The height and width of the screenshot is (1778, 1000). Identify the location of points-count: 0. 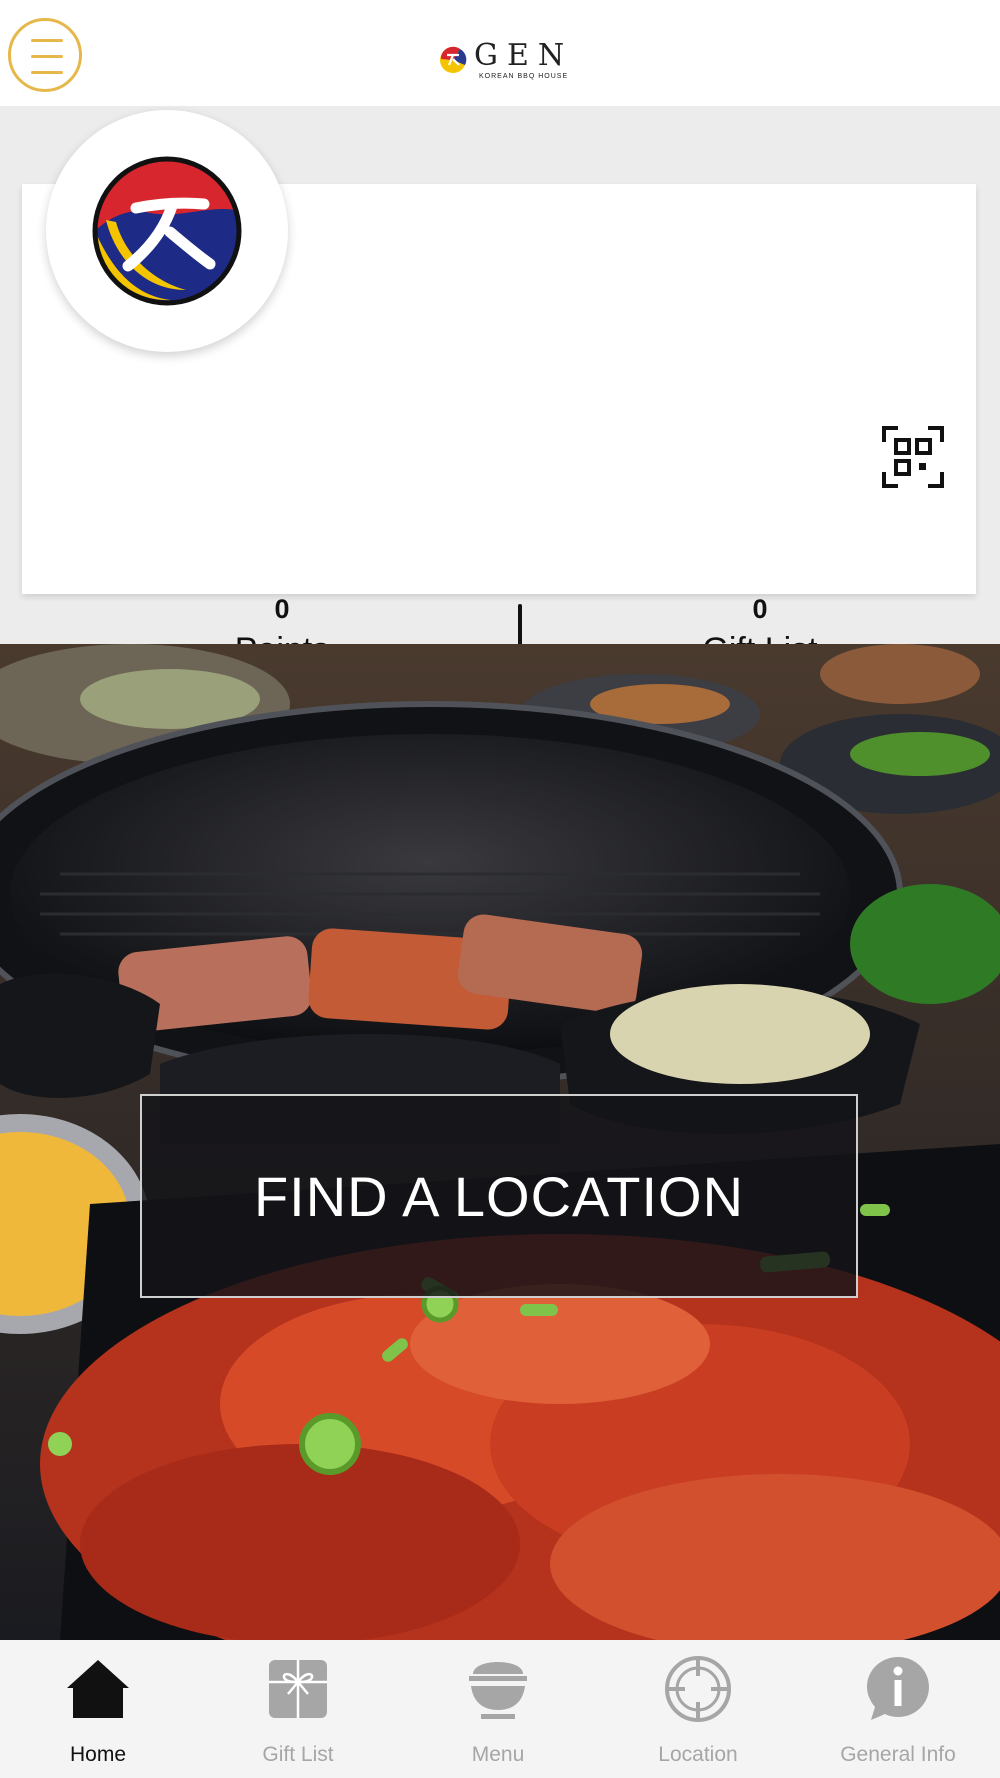
(282, 609).